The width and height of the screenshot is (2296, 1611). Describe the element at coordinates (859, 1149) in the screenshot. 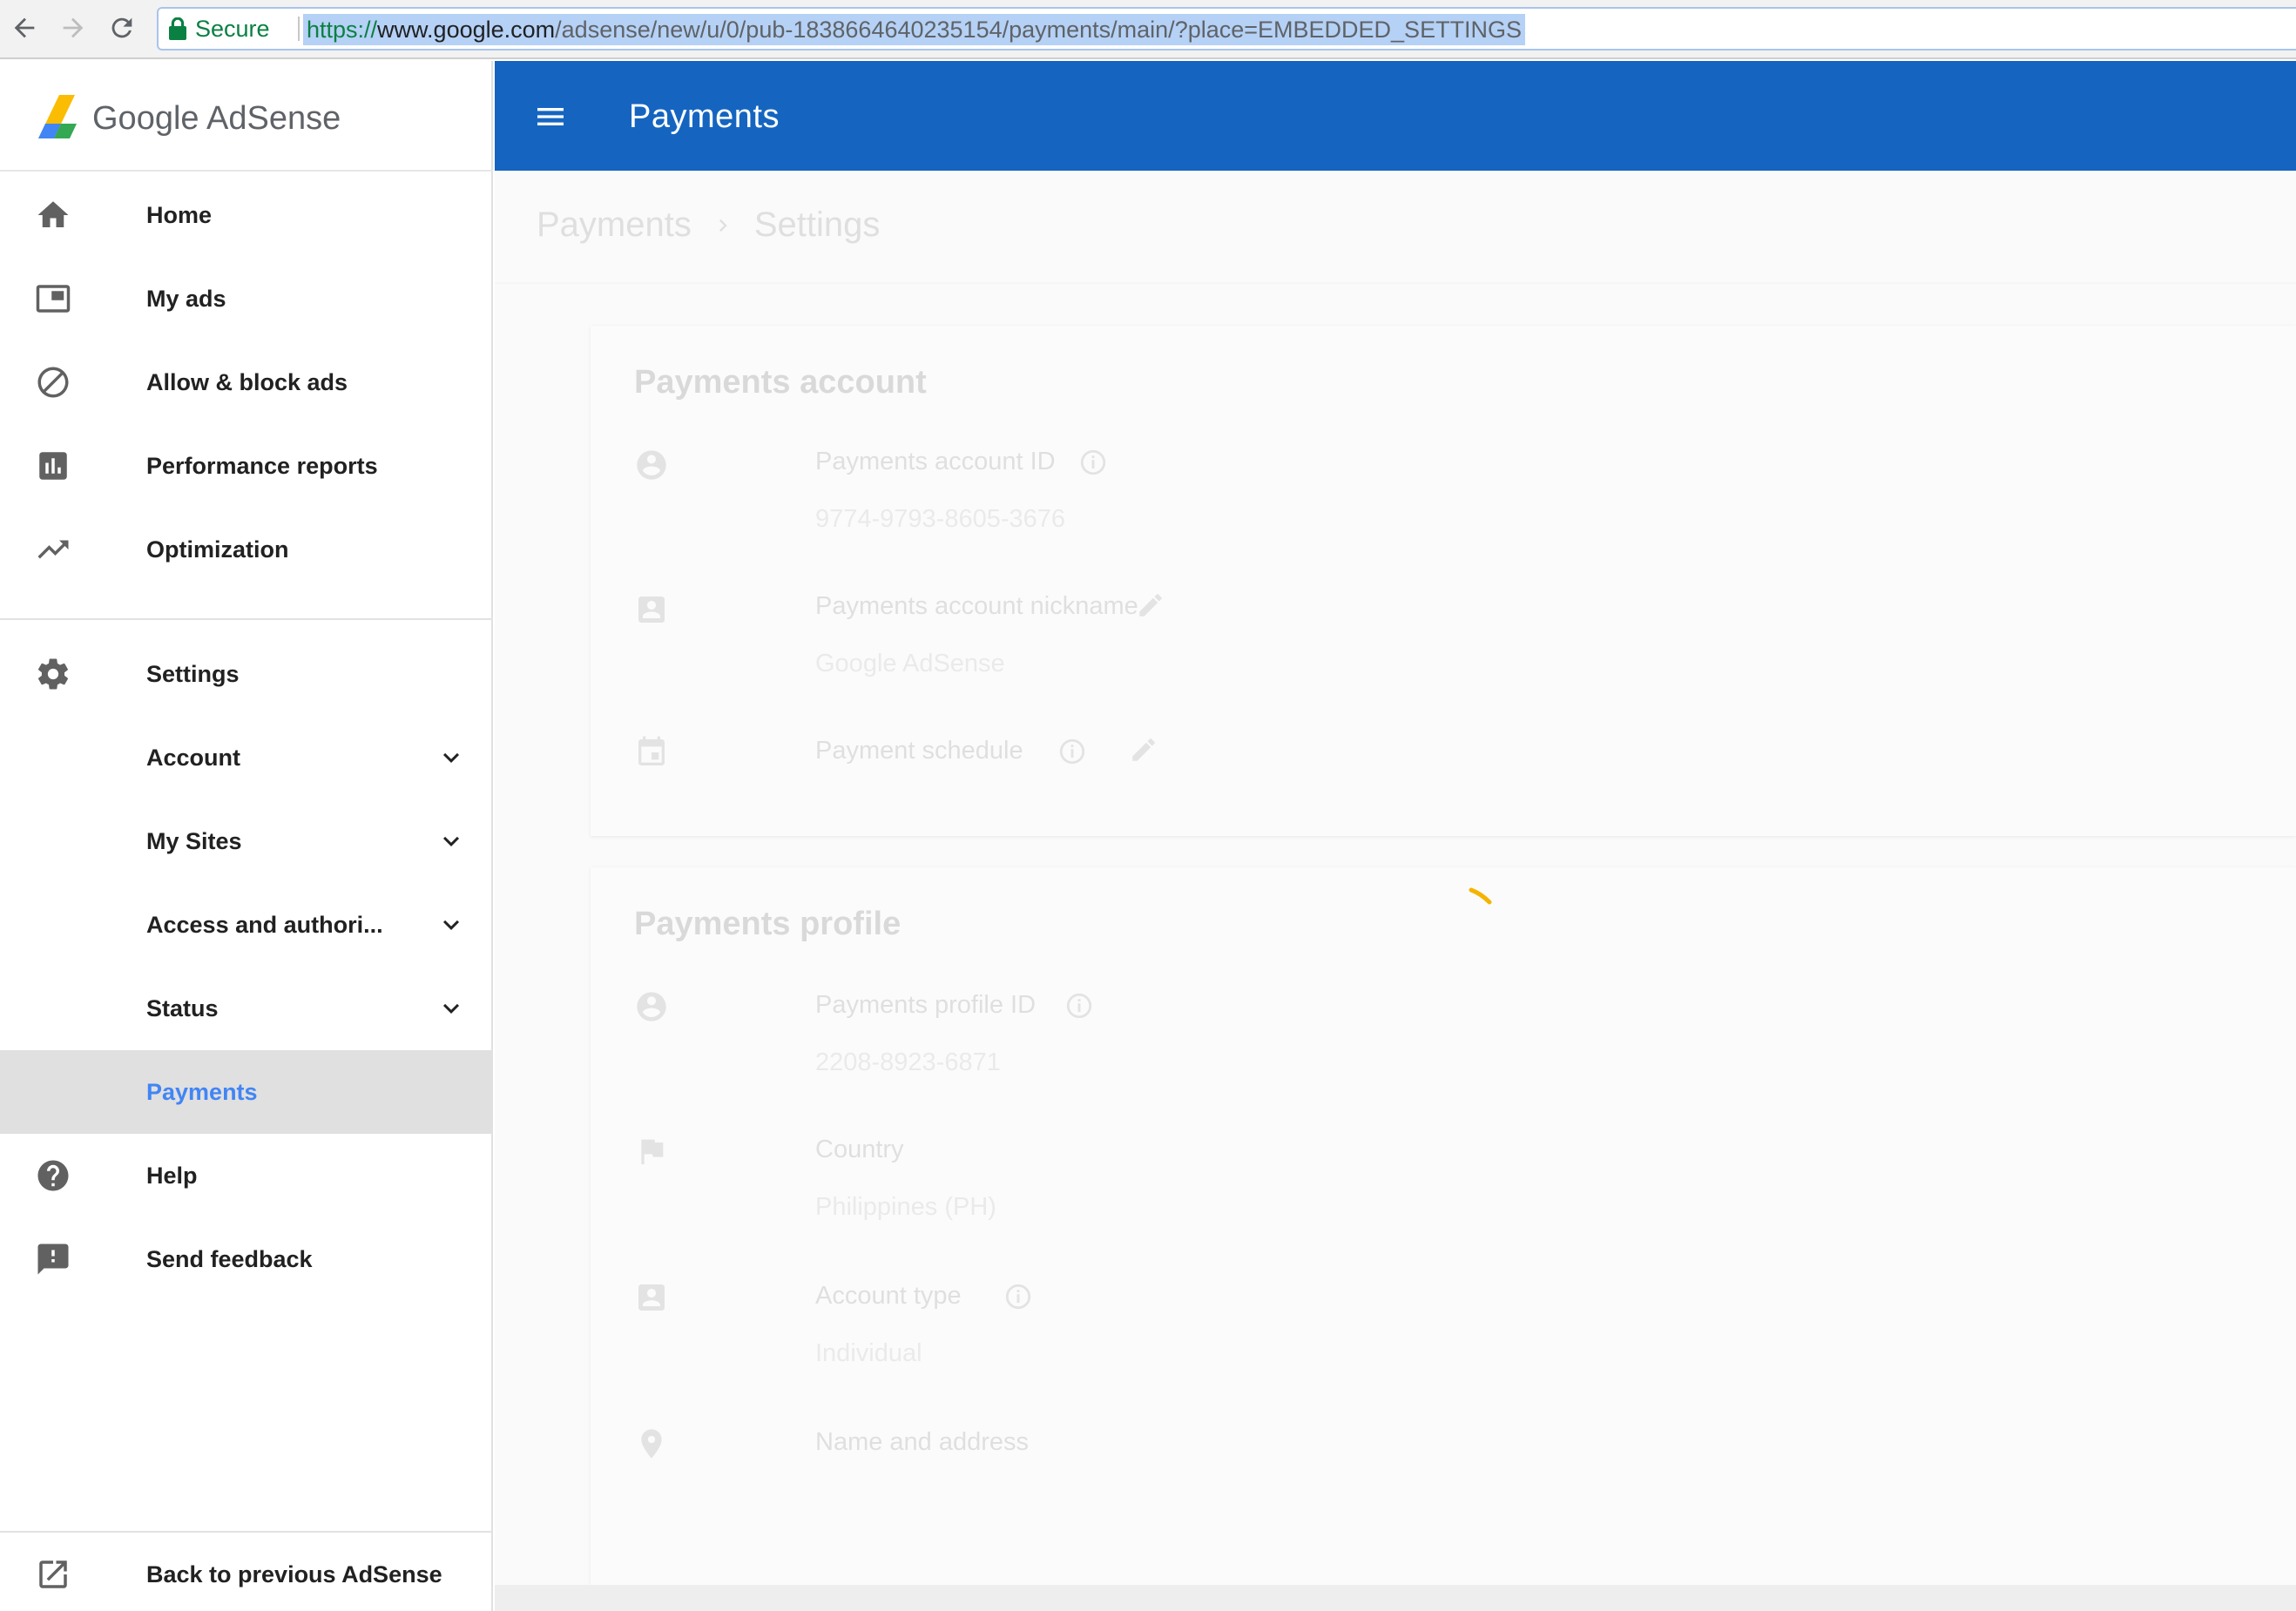

I see `country-label: Country` at that location.